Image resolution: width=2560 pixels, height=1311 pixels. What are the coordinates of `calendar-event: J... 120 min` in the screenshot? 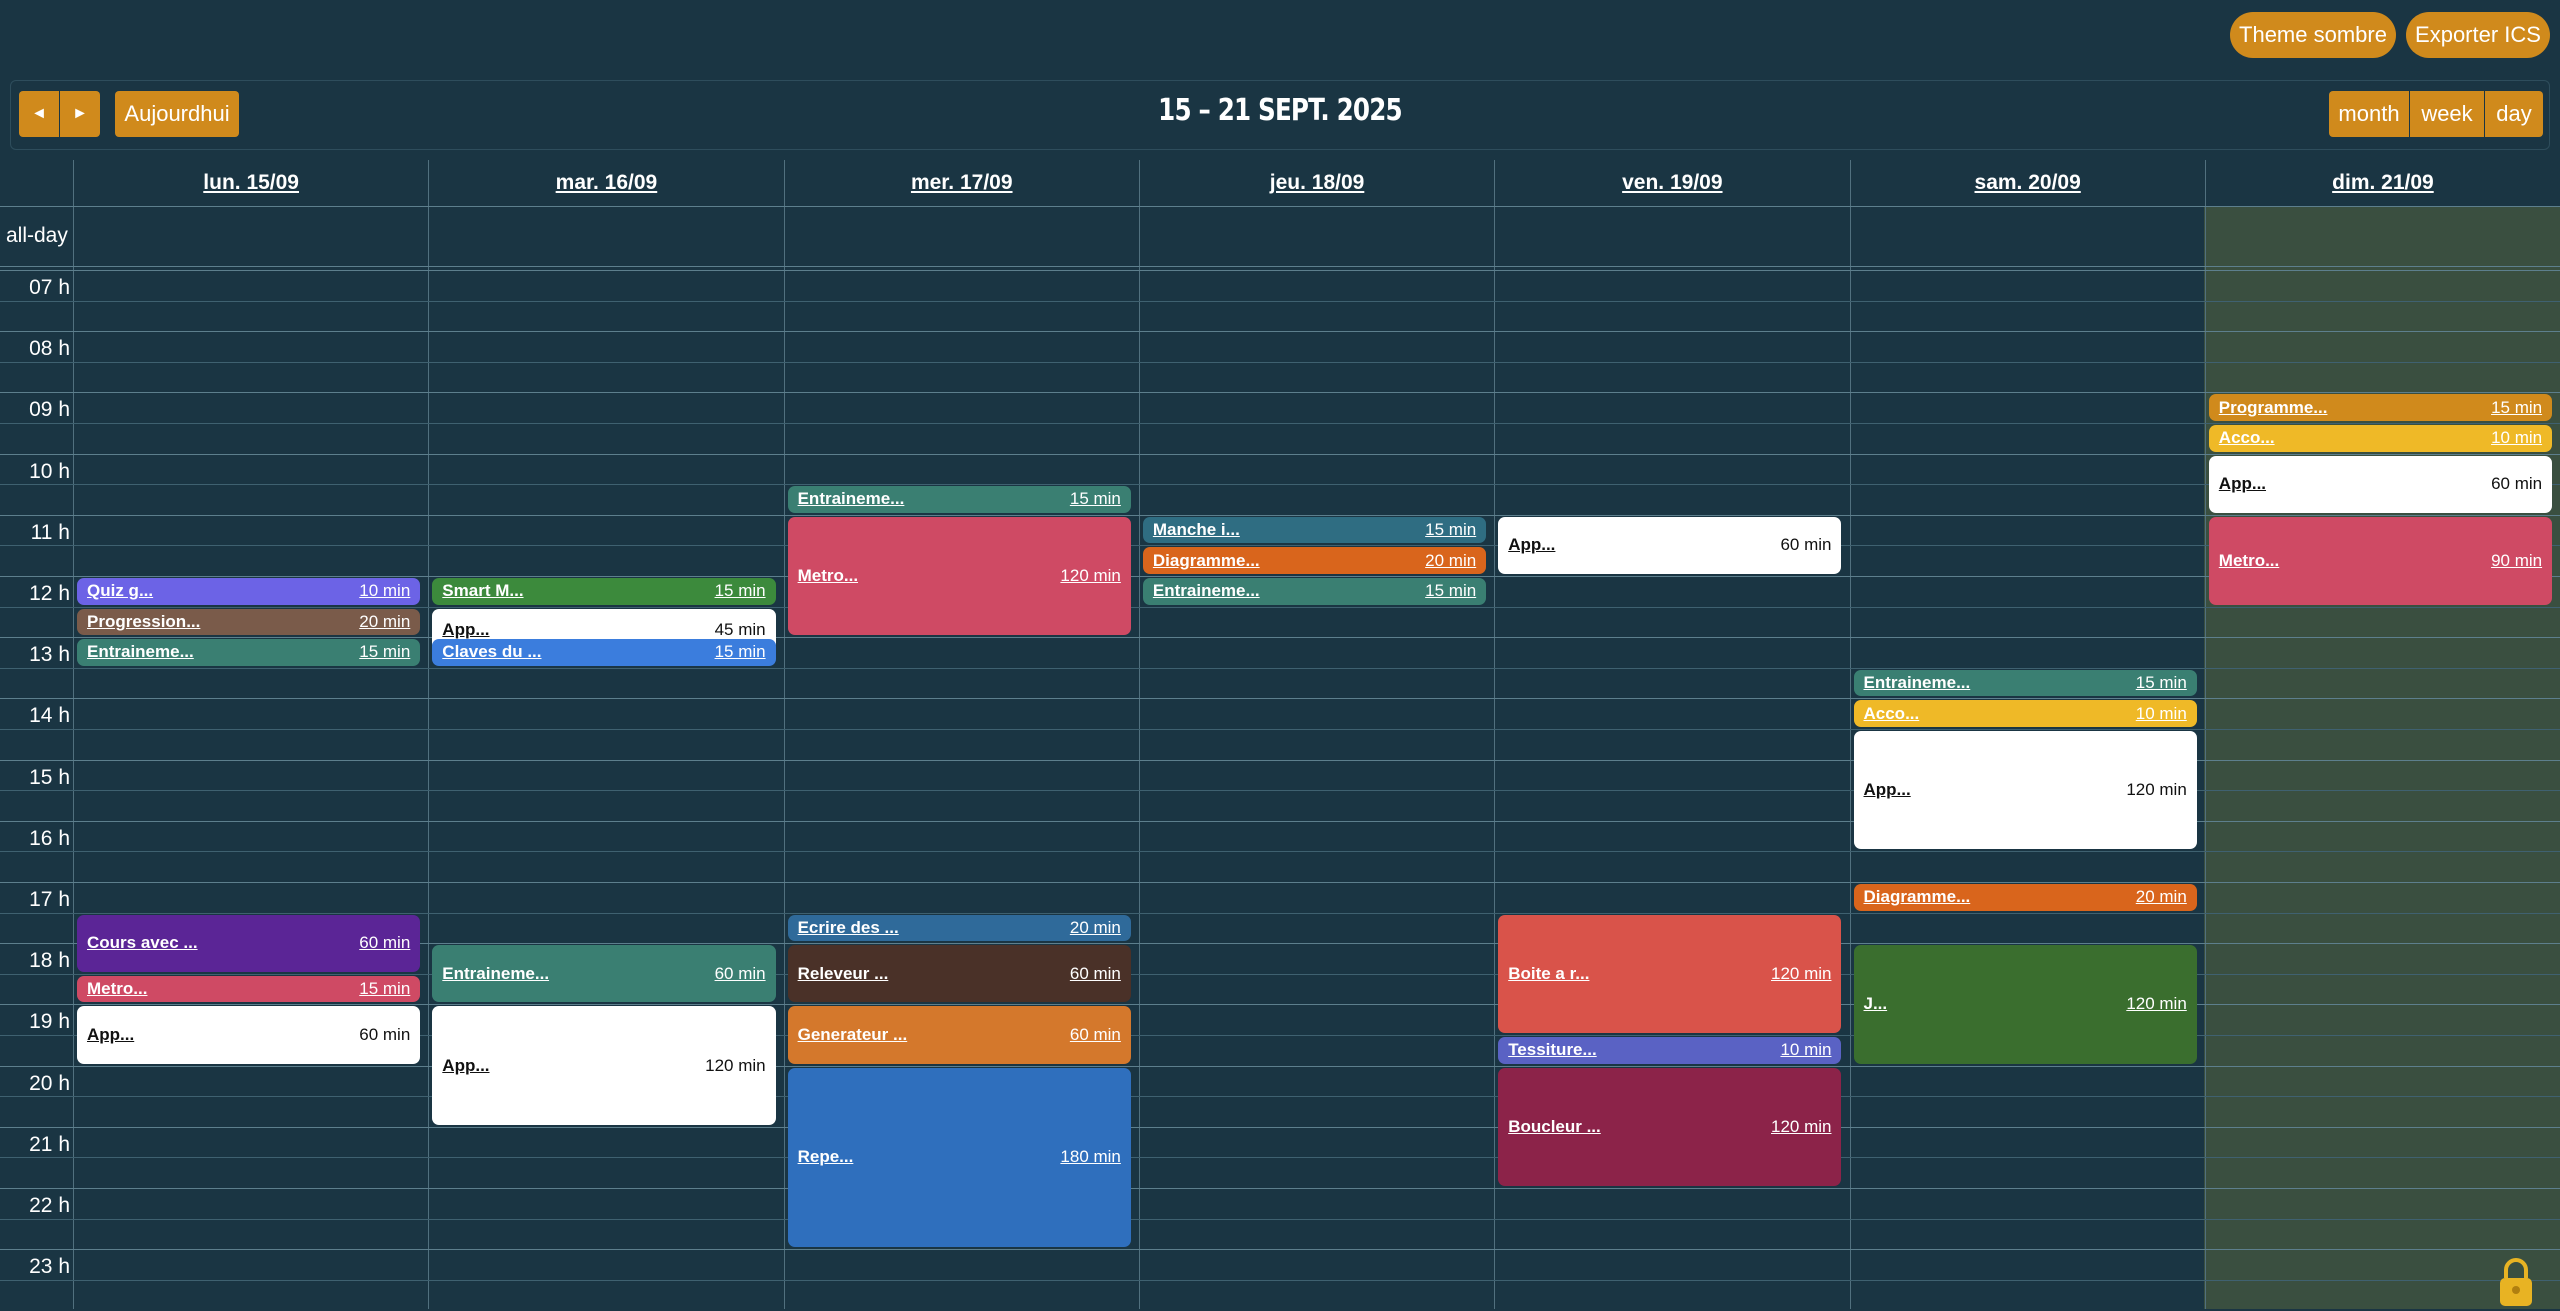 It's located at (2025, 1004).